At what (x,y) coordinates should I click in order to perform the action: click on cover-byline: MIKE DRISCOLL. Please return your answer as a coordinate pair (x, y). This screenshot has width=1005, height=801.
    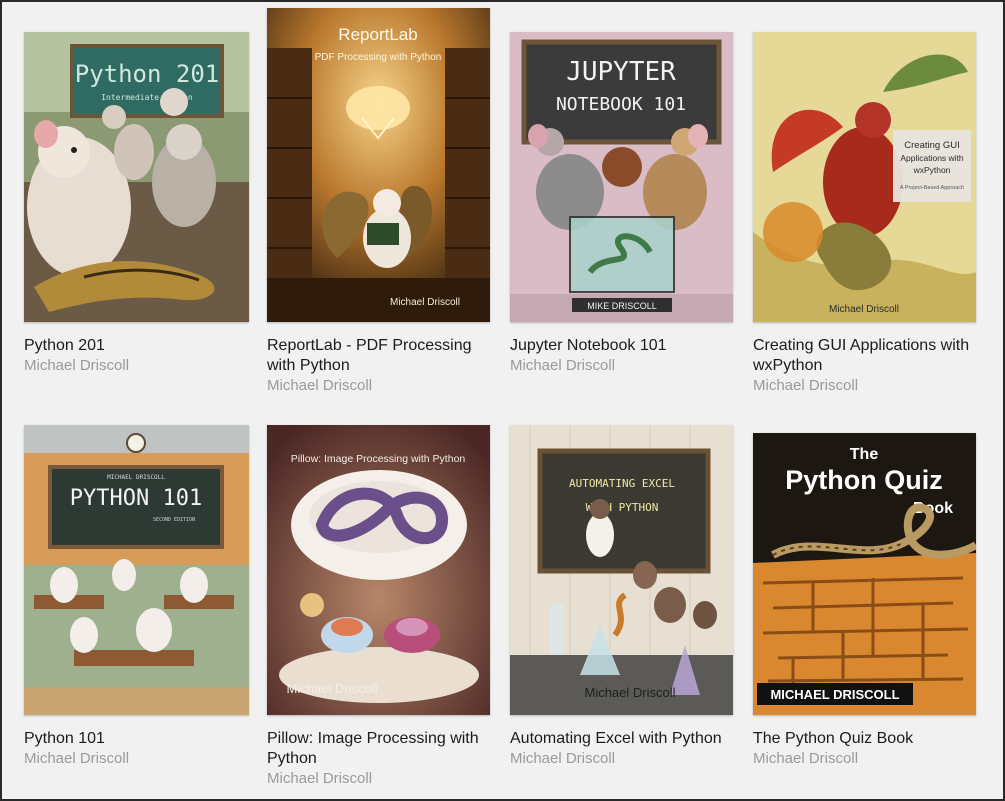
    Looking at the image, I should click on (622, 306).